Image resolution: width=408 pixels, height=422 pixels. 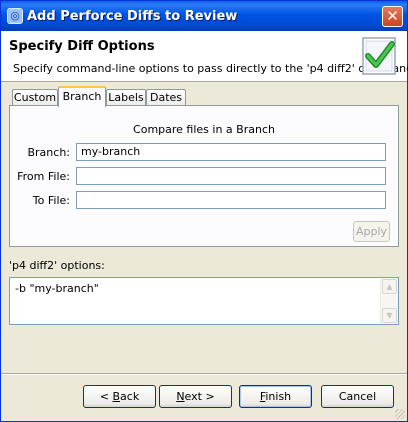 I want to click on from-file-field, so click(x=231, y=176).